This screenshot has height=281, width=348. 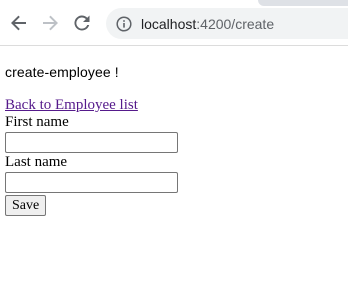 I want to click on url-host: localhost, so click(x=169, y=23).